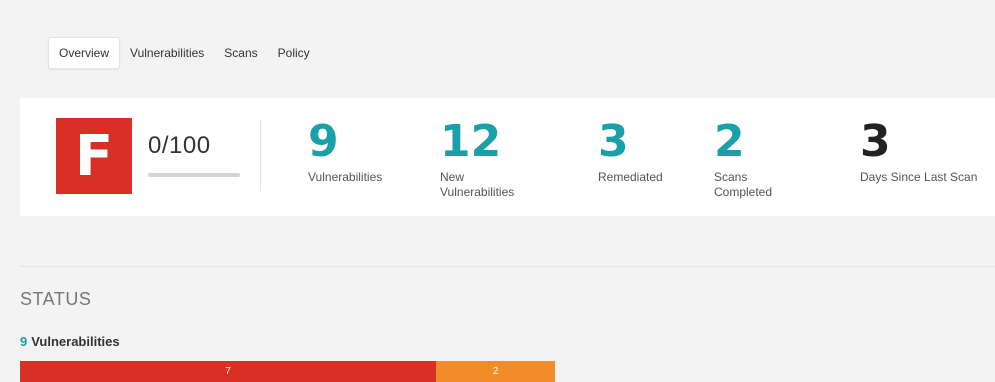 The height and width of the screenshot is (382, 995). I want to click on metric-value: 12, so click(471, 141).